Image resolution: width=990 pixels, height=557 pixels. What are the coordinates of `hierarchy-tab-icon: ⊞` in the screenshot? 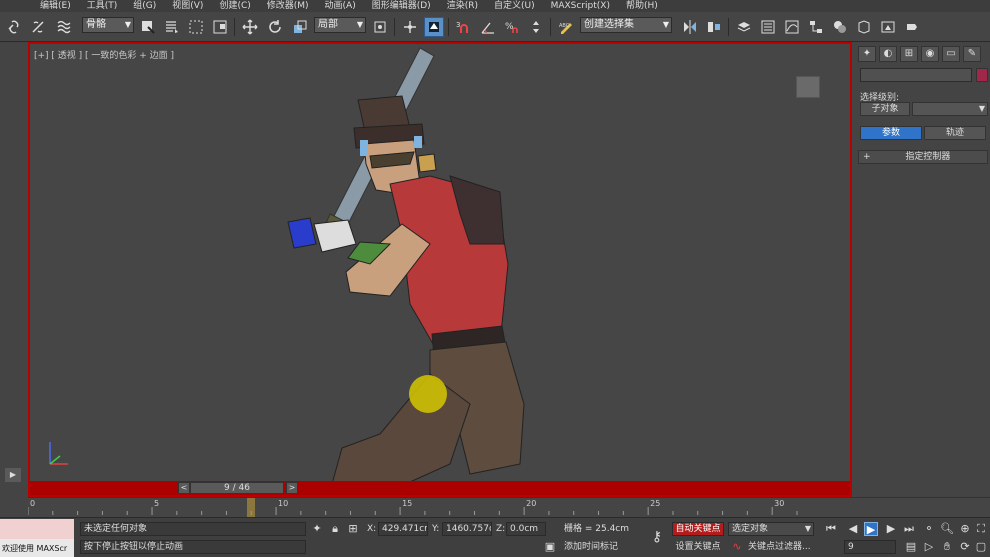 It's located at (909, 54).